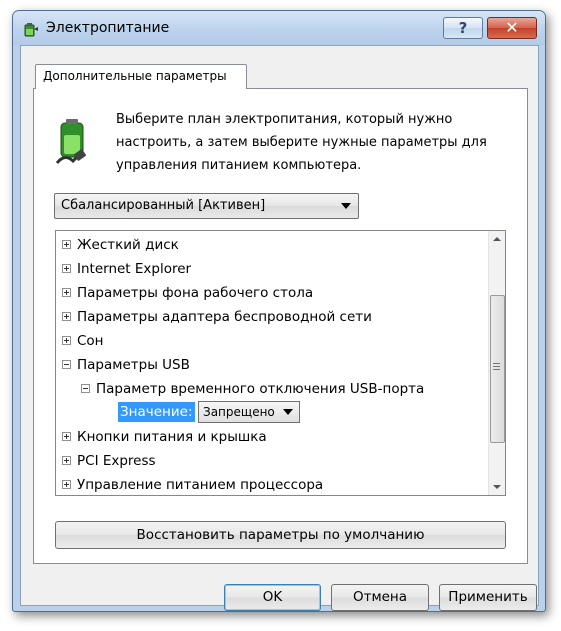 The image size is (561, 631). What do you see at coordinates (260, 389) in the screenshot?
I see `tree-item-label: Параметр временного отключения USB-порта` at bounding box center [260, 389].